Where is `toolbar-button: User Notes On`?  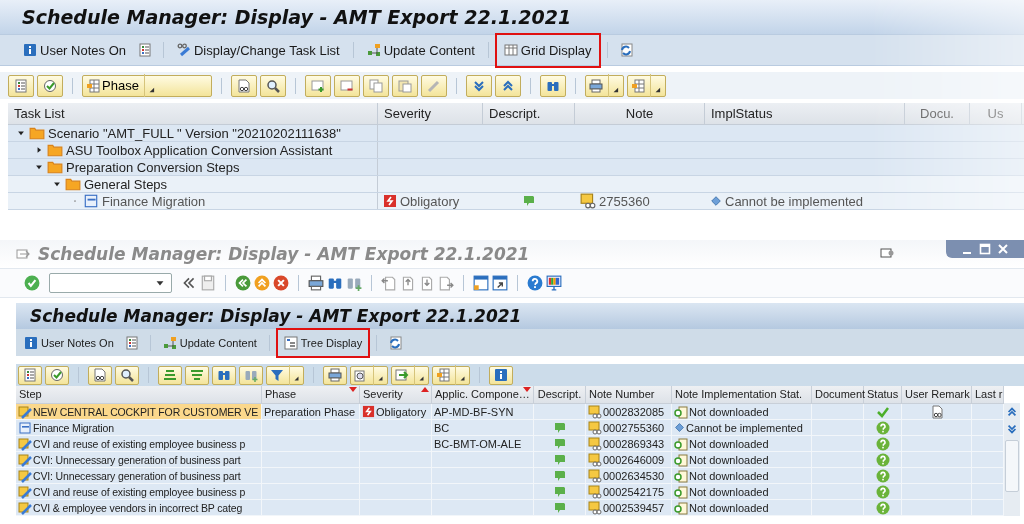
toolbar-button: User Notes On is located at coordinates (74, 50).